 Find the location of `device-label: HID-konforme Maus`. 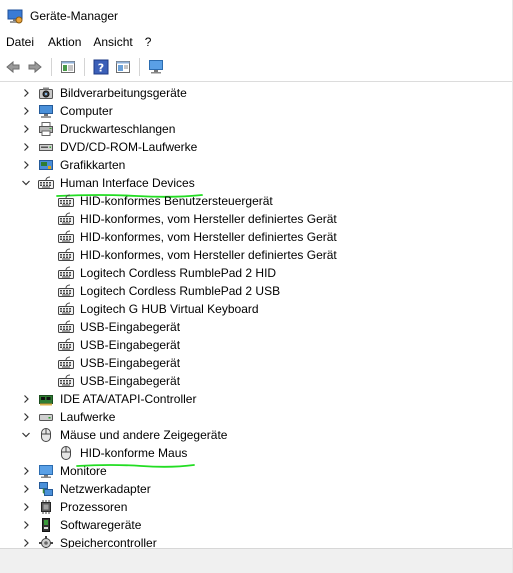

device-label: HID-konforme Maus is located at coordinates (134, 453).